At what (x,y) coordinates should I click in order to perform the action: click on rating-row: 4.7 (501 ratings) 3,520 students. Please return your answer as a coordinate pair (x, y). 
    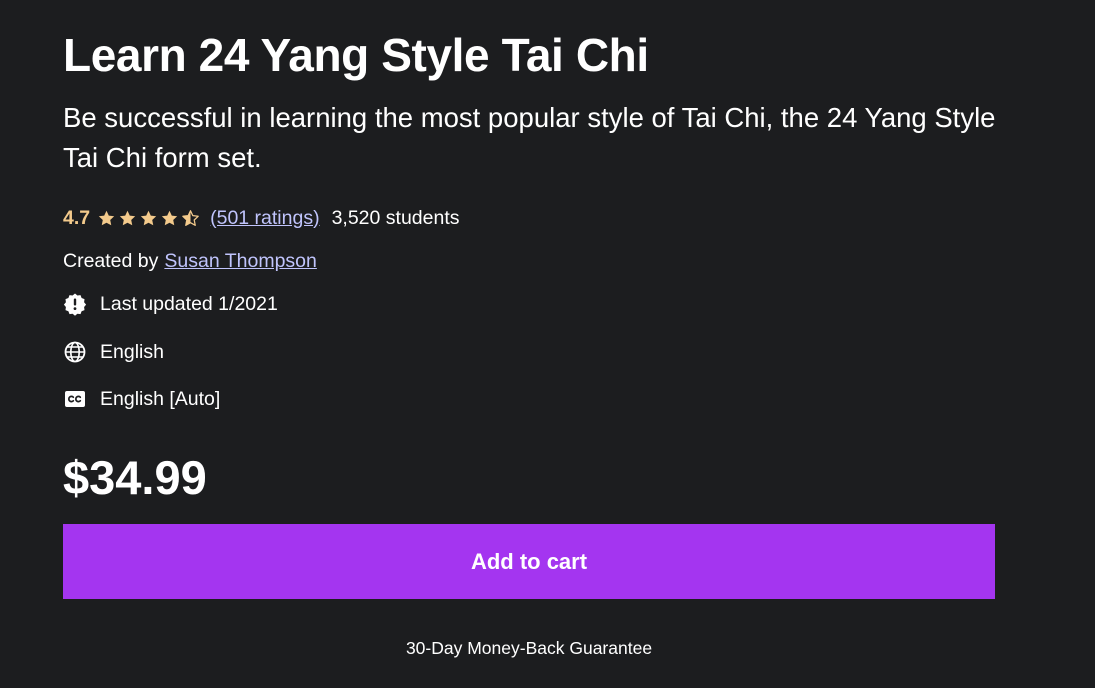
    Looking at the image, I should click on (261, 218).